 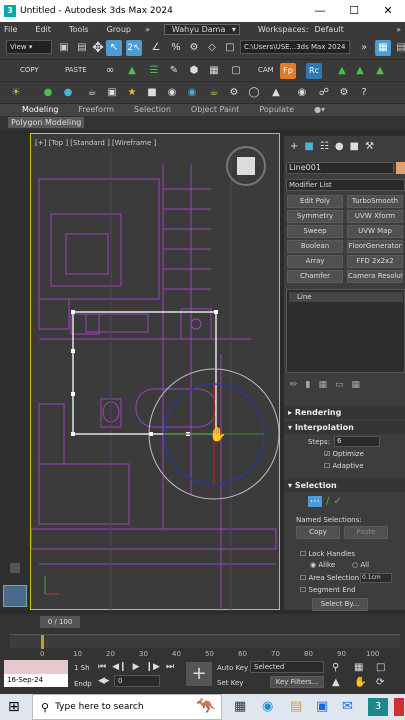 What do you see at coordinates (398, 29) in the screenshot?
I see `menu-more-2: »` at bounding box center [398, 29].